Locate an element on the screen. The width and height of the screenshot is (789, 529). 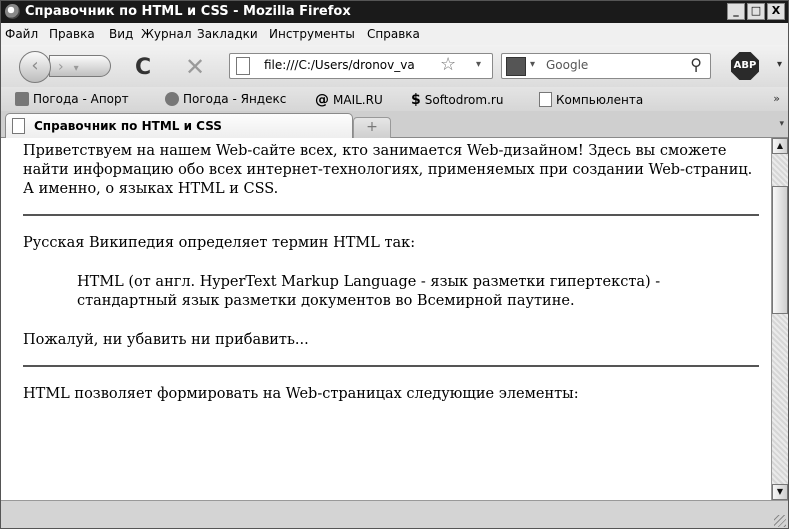
tab-active: Справочник по HTML и CSS is located at coordinates (179, 125).